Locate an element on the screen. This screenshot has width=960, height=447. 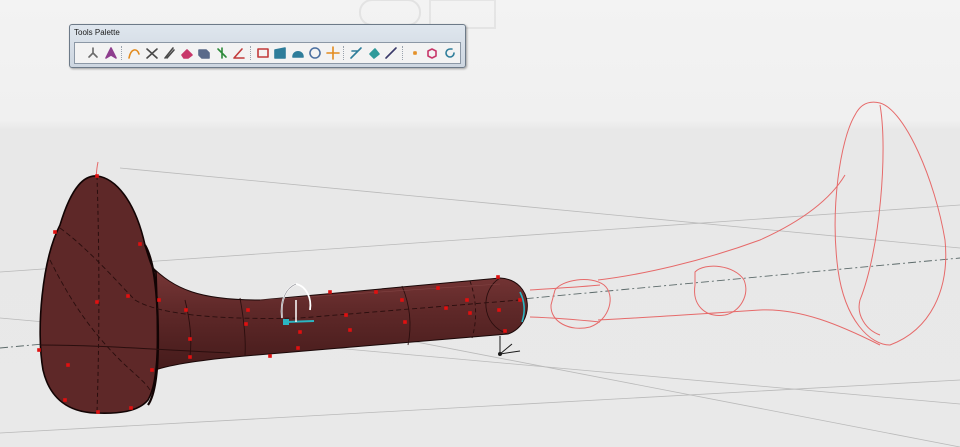
surface-patch-icon is located at coordinates (280, 53).